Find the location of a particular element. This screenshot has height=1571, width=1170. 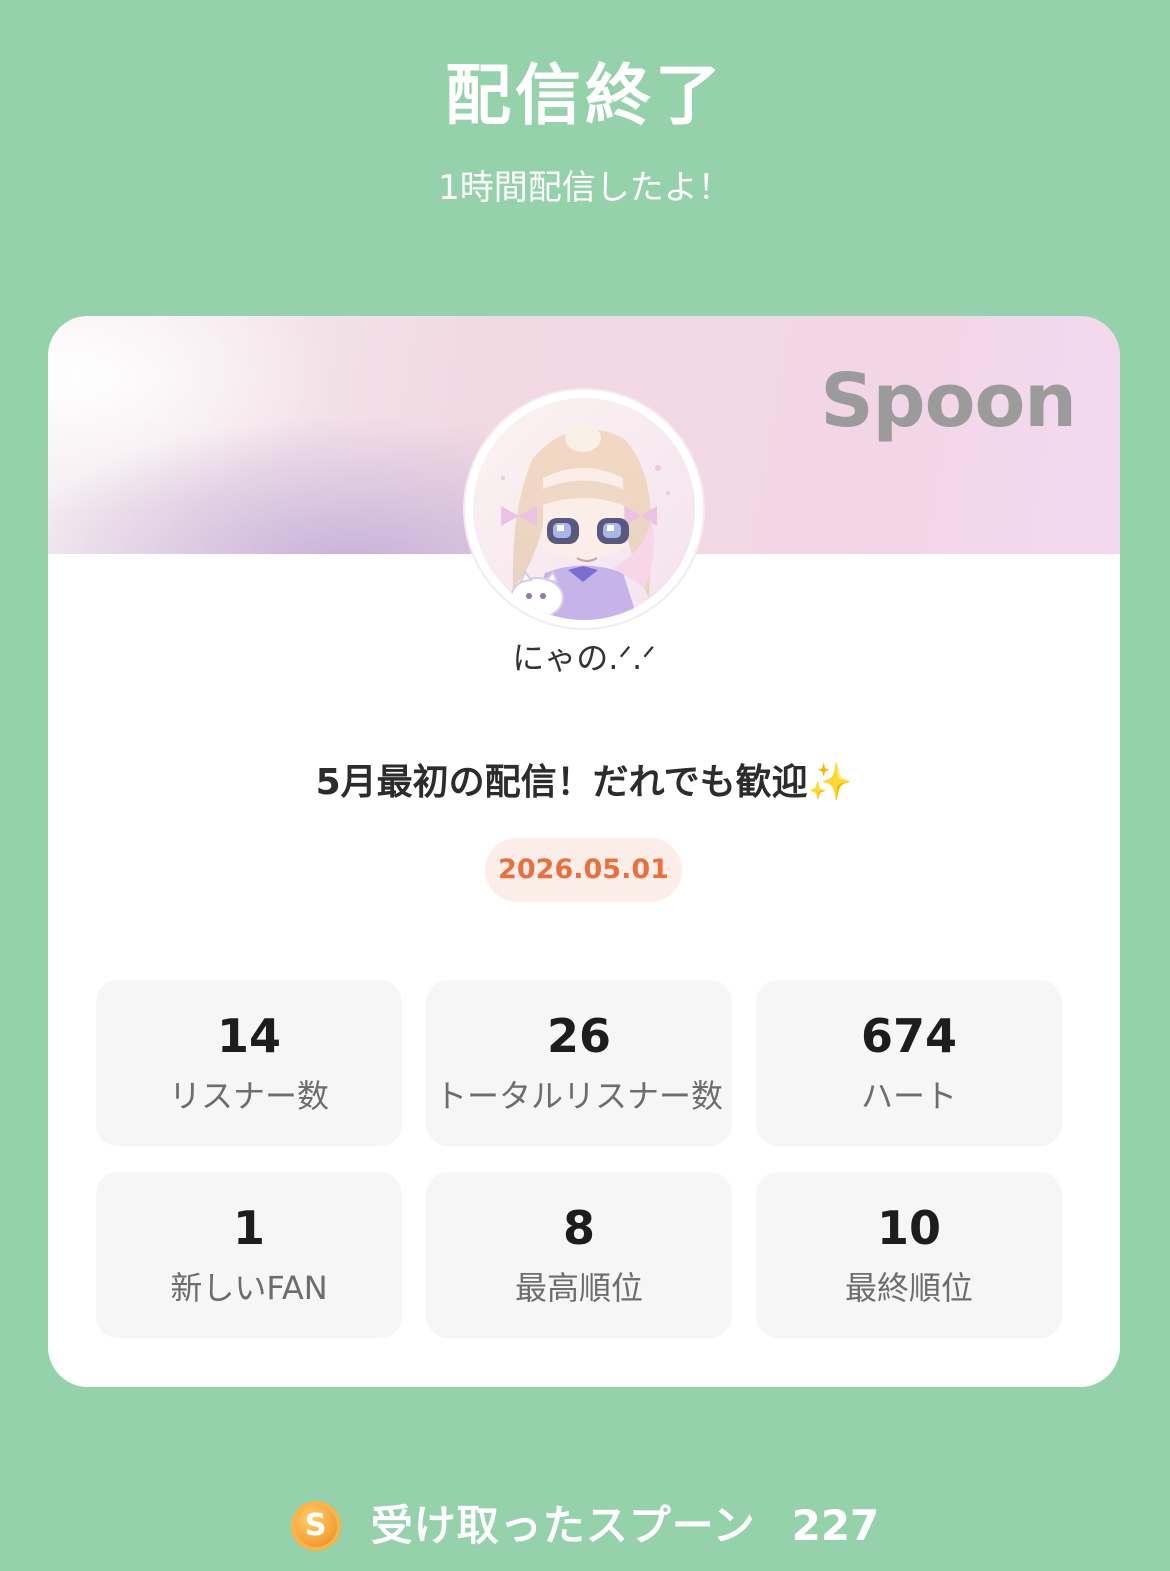

stat-value: 26 is located at coordinates (578, 1036).